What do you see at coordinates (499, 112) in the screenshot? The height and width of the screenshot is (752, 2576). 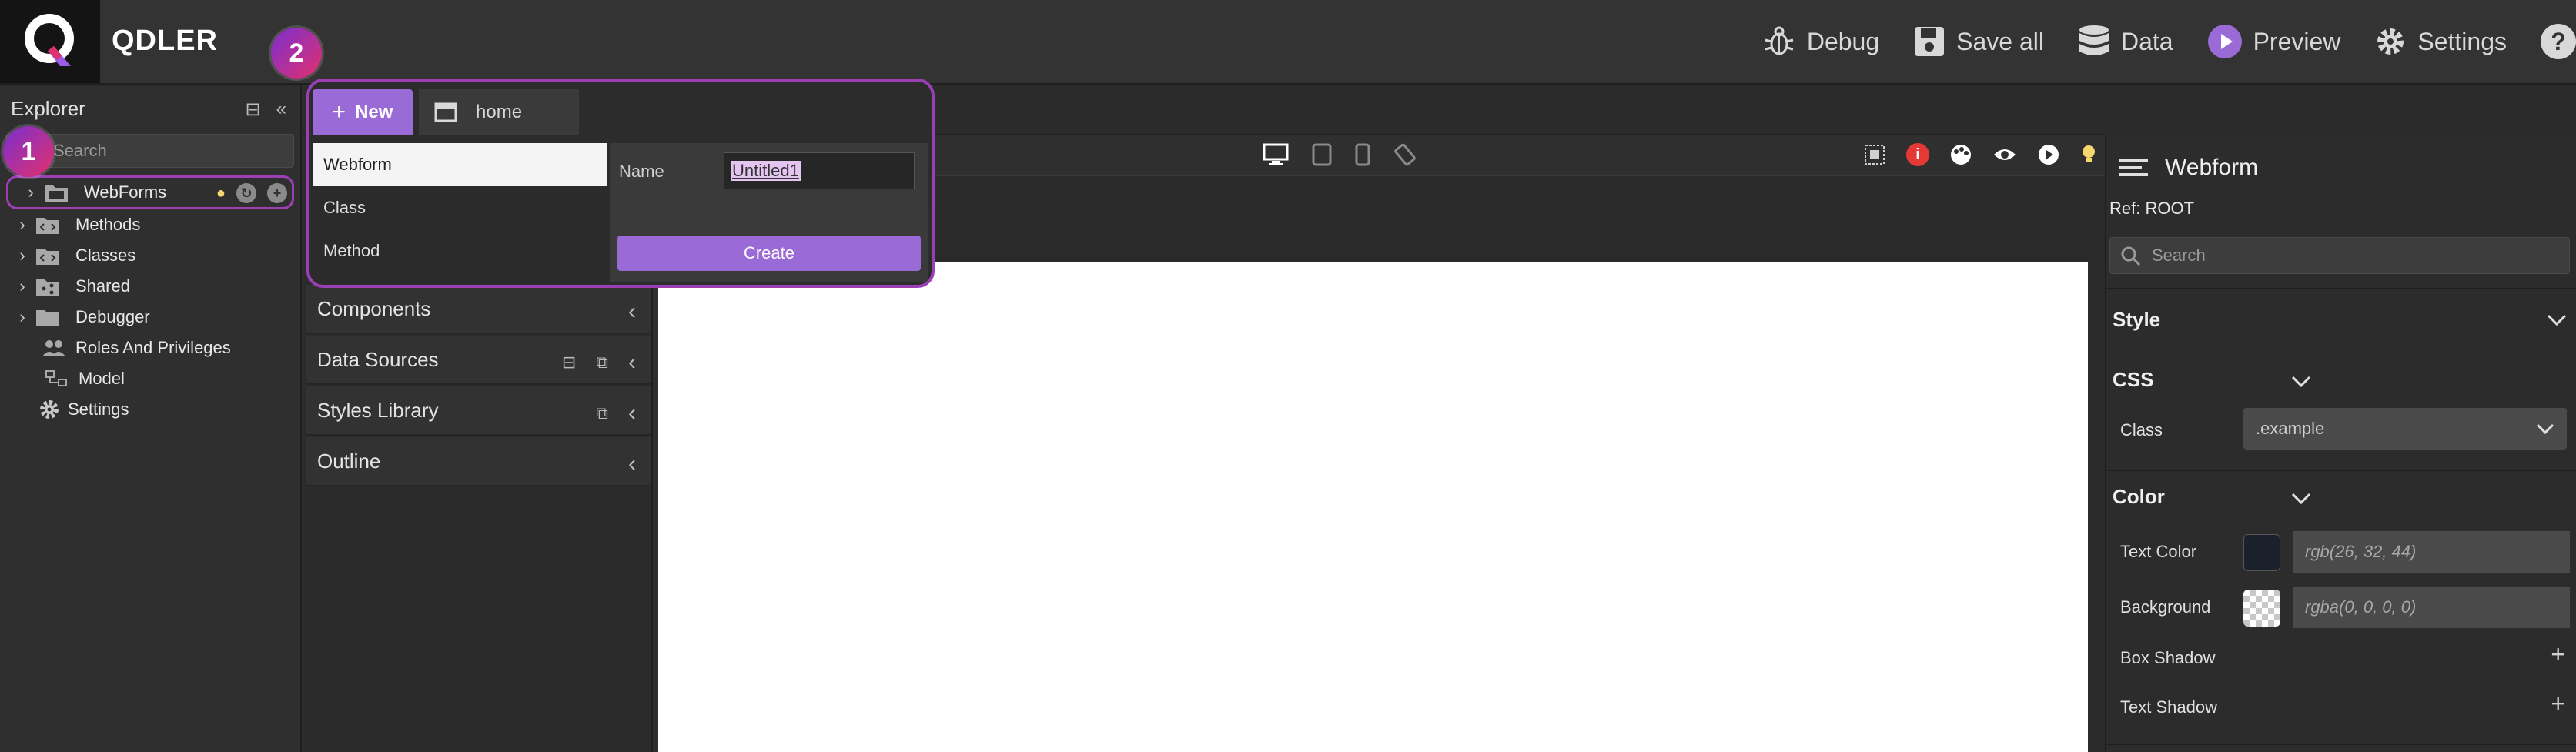 I see `tab-home: home` at bounding box center [499, 112].